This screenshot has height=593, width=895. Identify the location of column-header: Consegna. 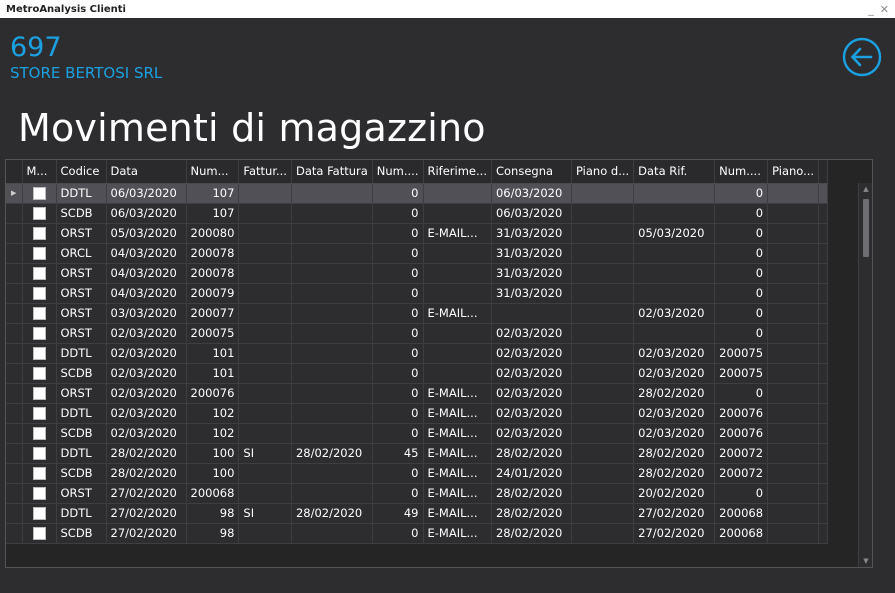
(531, 172).